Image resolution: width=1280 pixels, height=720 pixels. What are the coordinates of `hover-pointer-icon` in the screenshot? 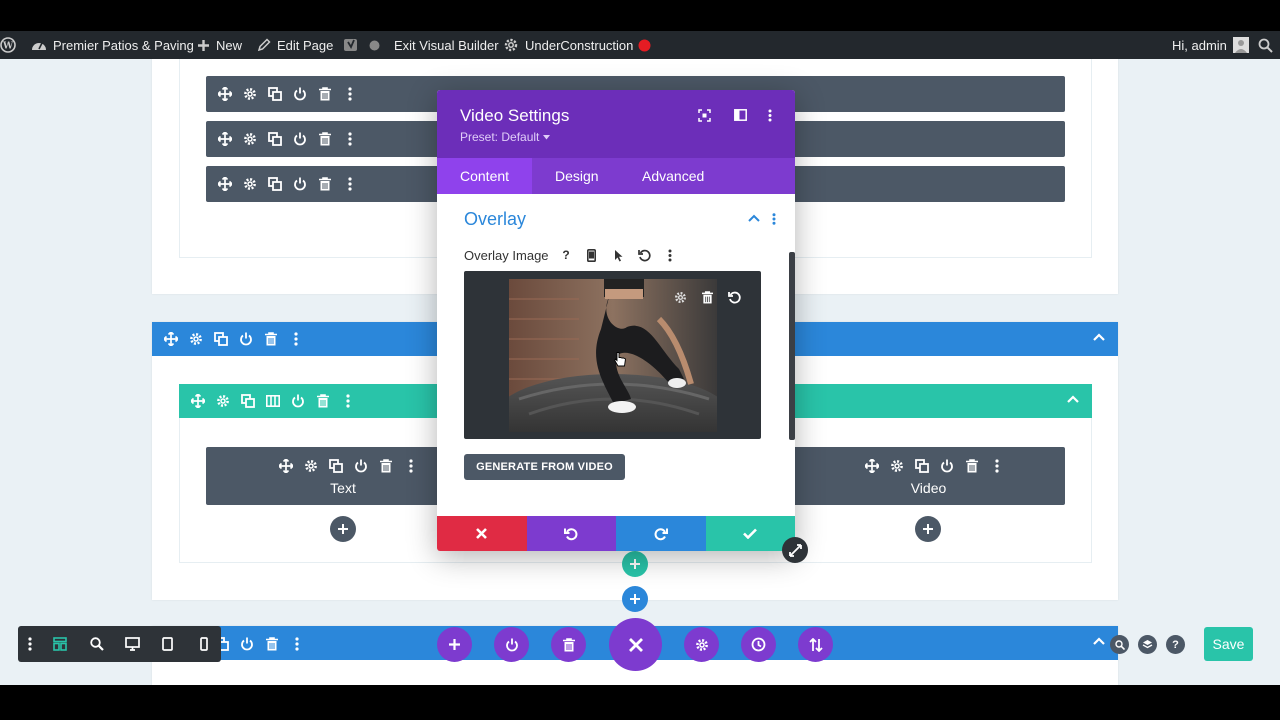 It's located at (619, 255).